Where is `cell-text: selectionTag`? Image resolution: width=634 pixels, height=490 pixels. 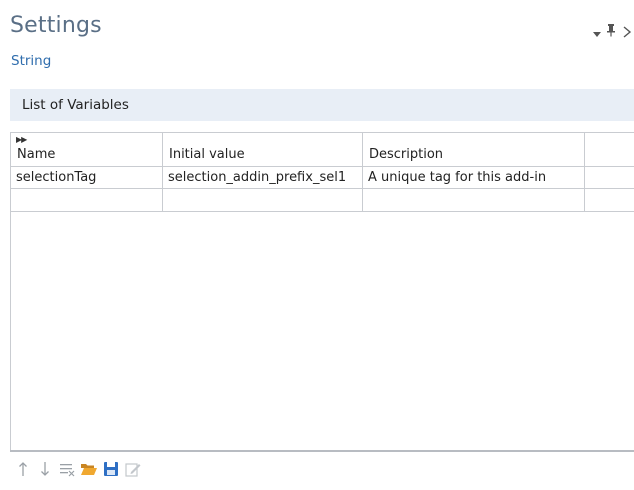
cell-text: selectionTag is located at coordinates (56, 177).